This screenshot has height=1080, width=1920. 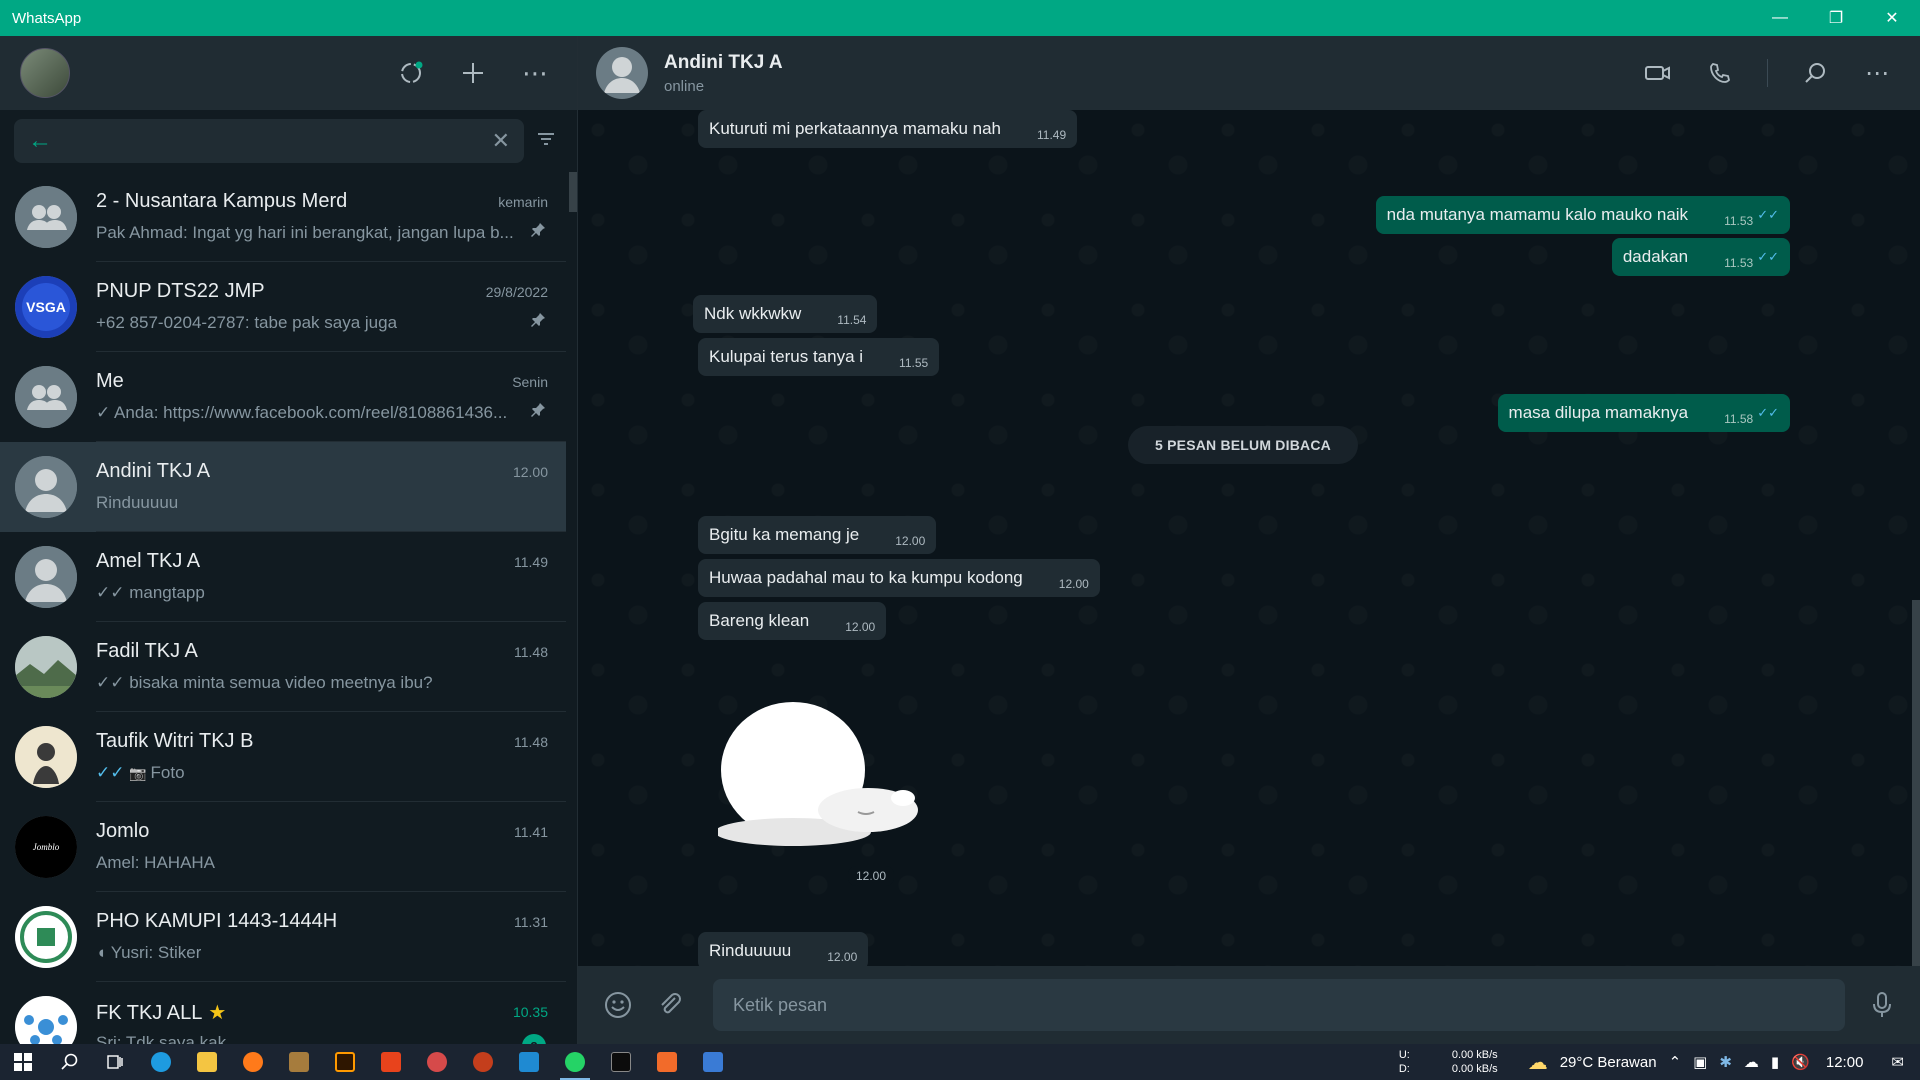 I want to click on notifications-icon: ✉, so click(x=1897, y=1062).